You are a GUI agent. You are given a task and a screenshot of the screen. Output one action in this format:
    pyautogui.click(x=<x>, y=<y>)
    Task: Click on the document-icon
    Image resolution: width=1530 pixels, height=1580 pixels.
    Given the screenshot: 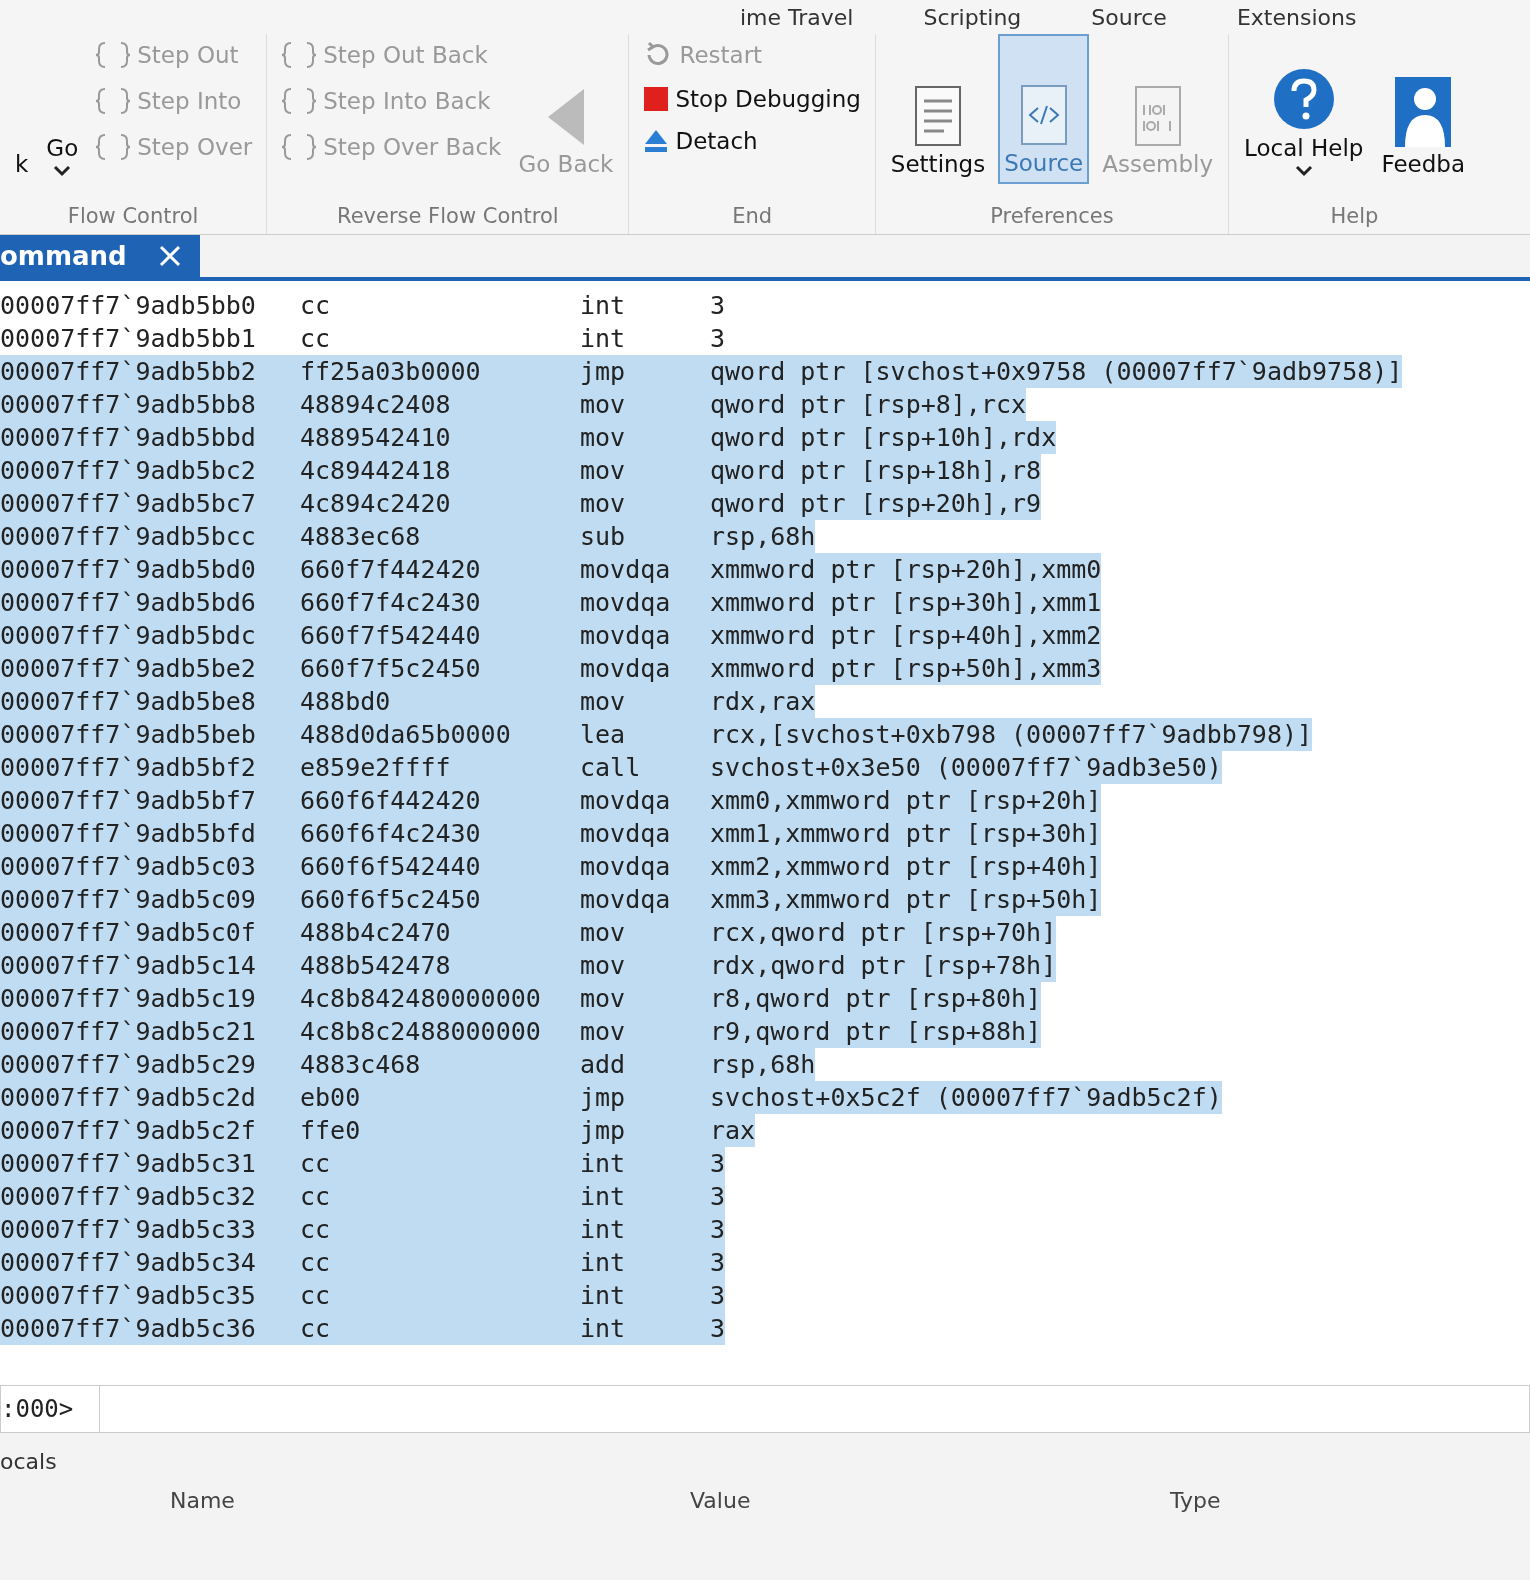 What is the action you would take?
    pyautogui.click(x=938, y=116)
    